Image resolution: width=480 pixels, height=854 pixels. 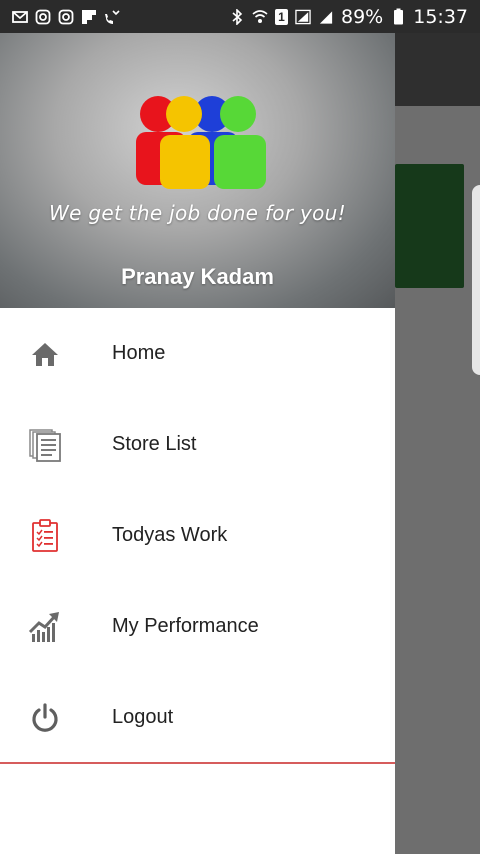 I want to click on logo-green-body, so click(x=240, y=162).